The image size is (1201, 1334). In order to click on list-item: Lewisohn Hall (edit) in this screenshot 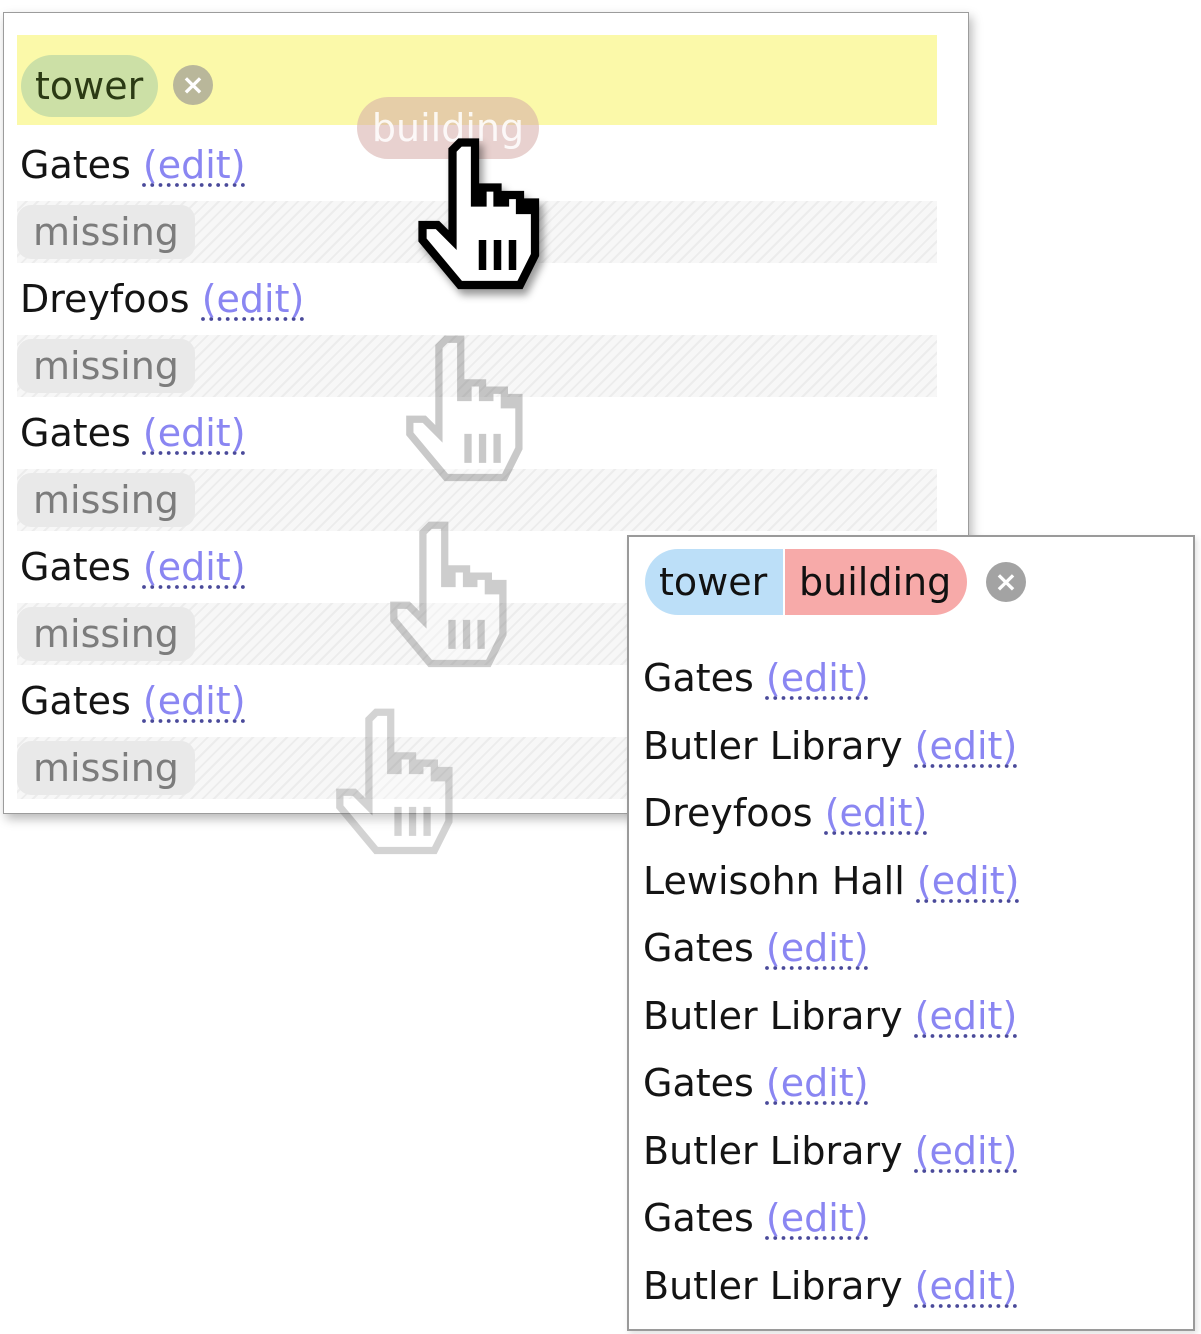, I will do `click(831, 882)`.